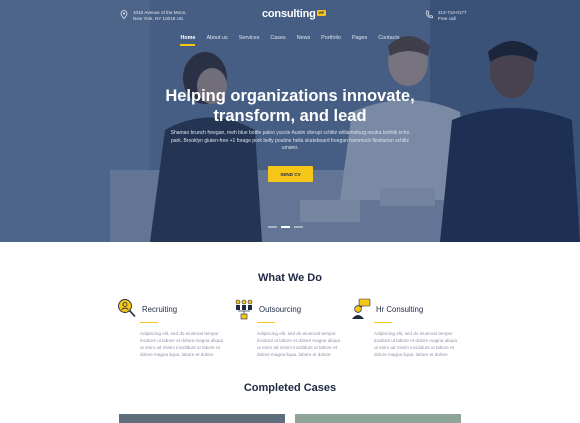 This screenshot has height=423, width=580. What do you see at coordinates (321, 13) in the screenshot?
I see `logo-badge: WP` at bounding box center [321, 13].